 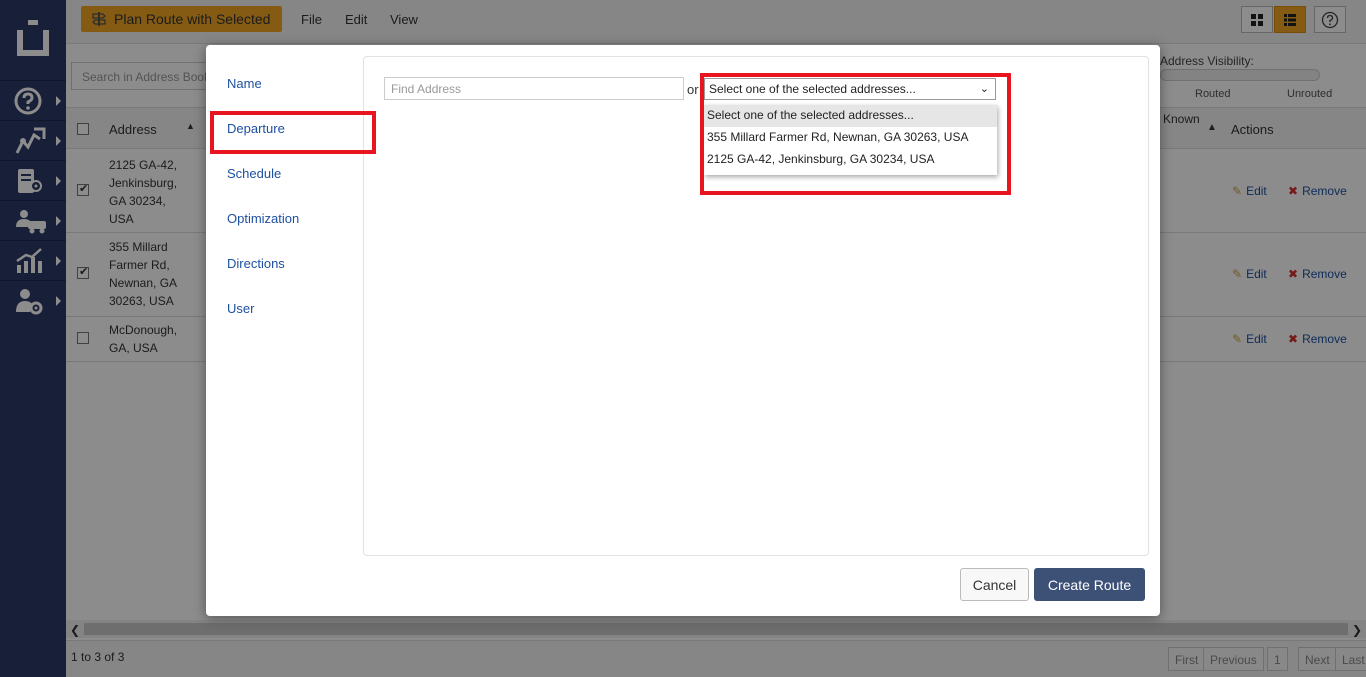 I want to click on highlight-address-dropdown, so click(x=855, y=134).